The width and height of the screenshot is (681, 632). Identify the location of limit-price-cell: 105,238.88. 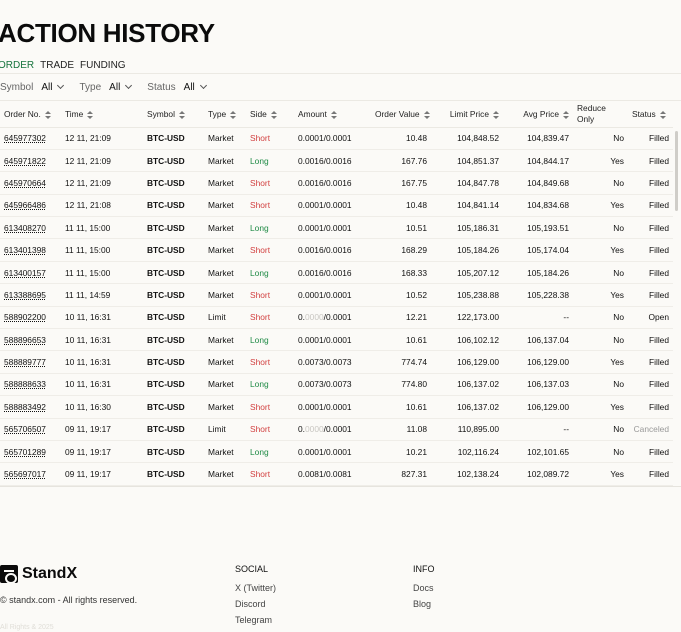
(467, 295).